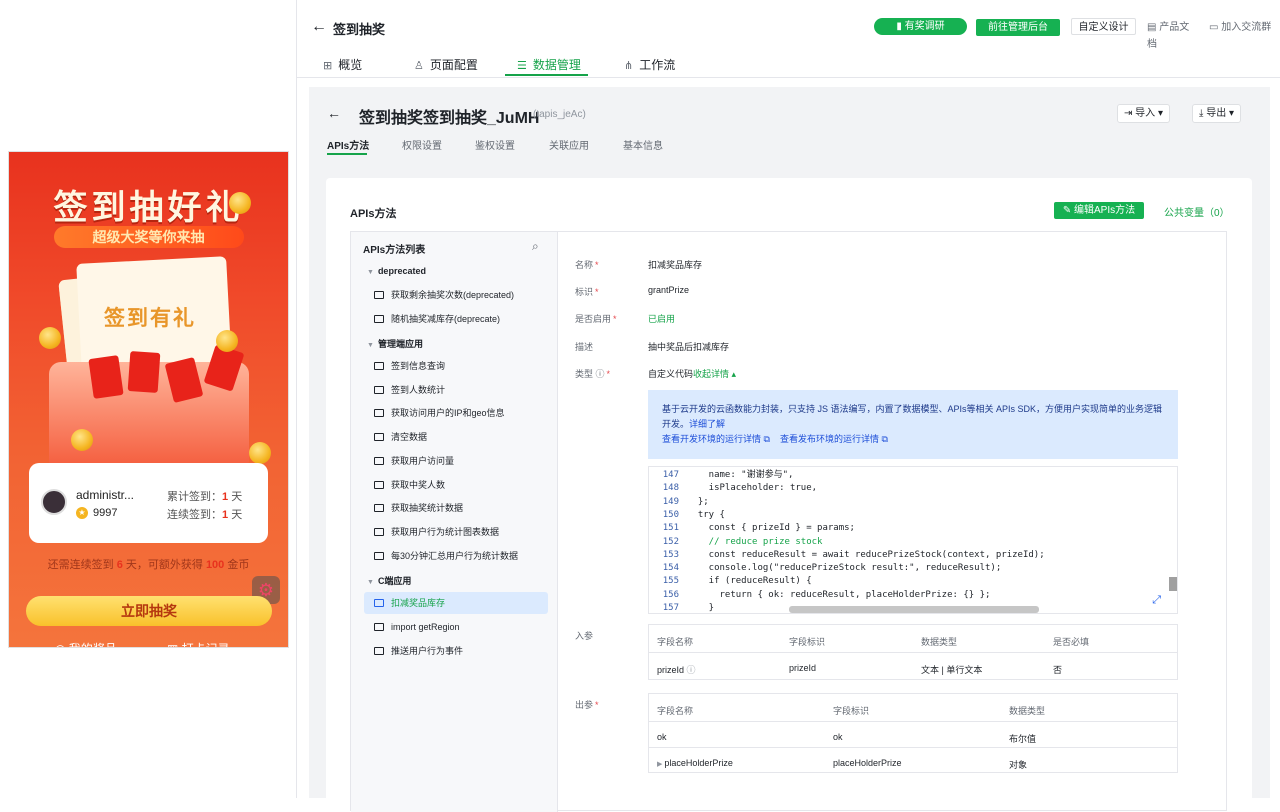 The height and width of the screenshot is (812, 1280). I want to click on main-tabs: ⊞ 概览 ♙ 页面配置 ☰ 数据管理 ⋔ 工作流, so click(788, 61).